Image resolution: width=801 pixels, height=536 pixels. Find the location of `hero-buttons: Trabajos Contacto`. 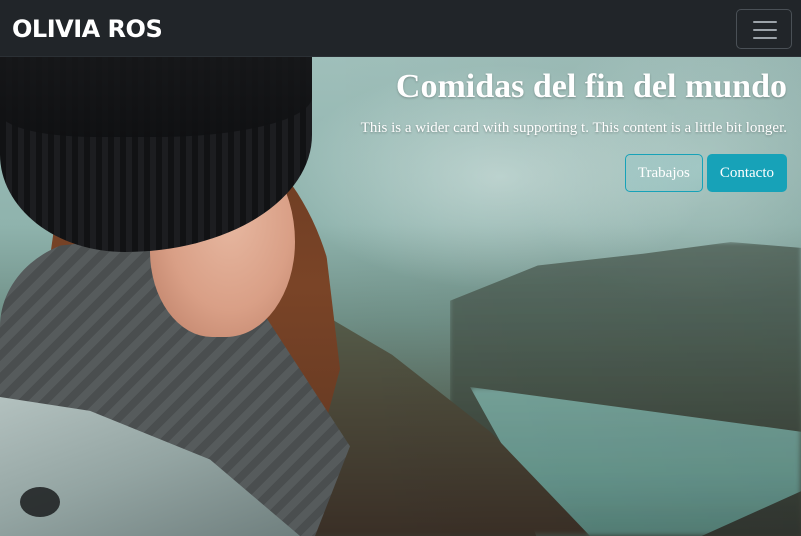

hero-buttons: Trabajos Contacto is located at coordinates (552, 173).